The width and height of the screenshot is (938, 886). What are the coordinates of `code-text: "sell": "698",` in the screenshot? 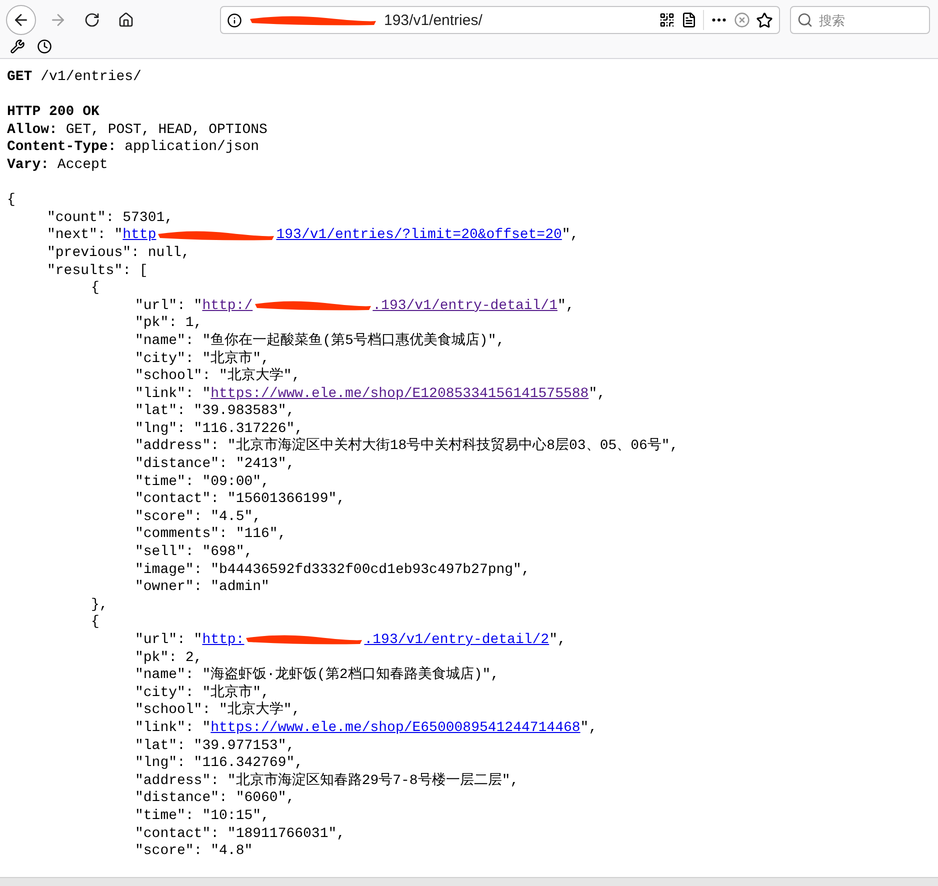 It's located at (194, 552).